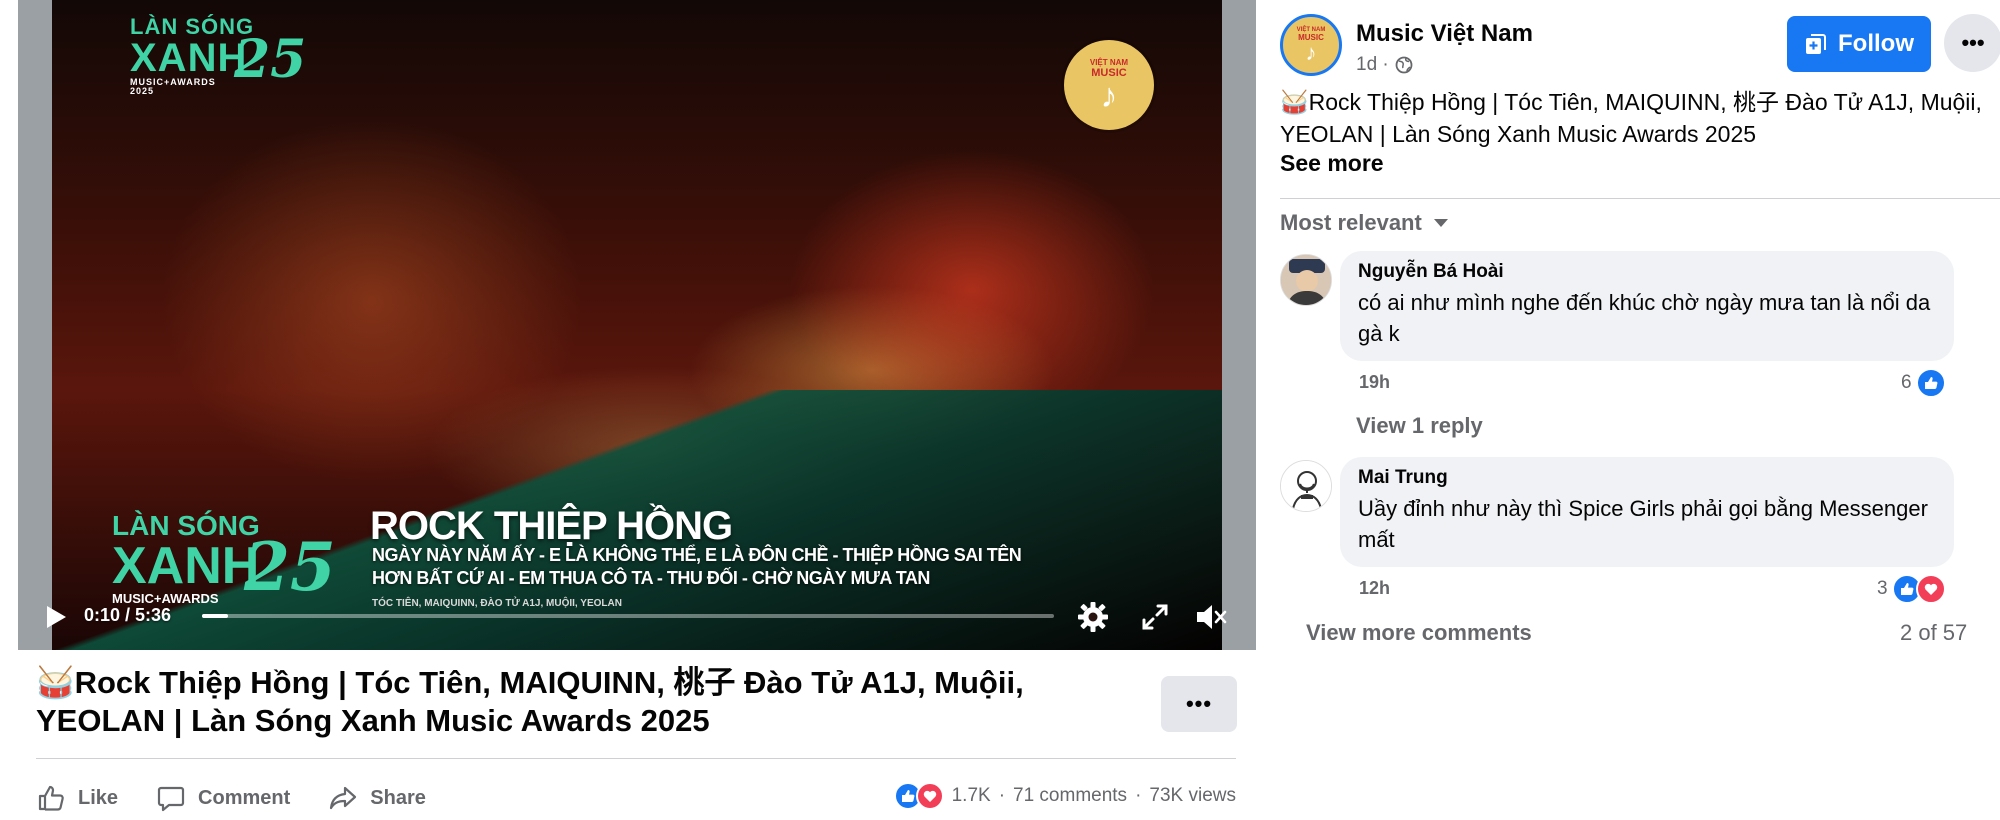 This screenshot has height=820, width=2000. What do you see at coordinates (1419, 426) in the screenshot?
I see `view-replies-link: View 1 reply` at bounding box center [1419, 426].